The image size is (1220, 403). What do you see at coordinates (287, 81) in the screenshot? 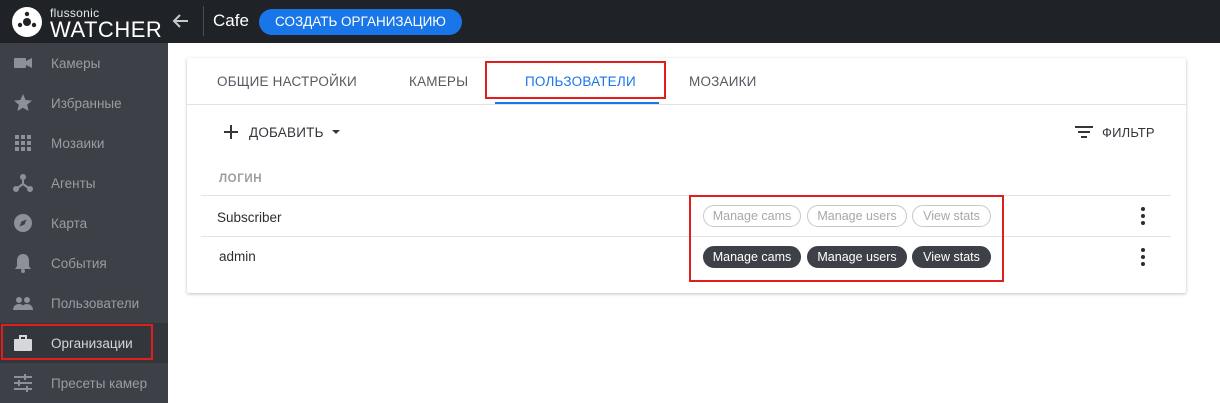
I see `tab-general-settings: ОБЩИЕ НАСТРОЙКИ` at bounding box center [287, 81].